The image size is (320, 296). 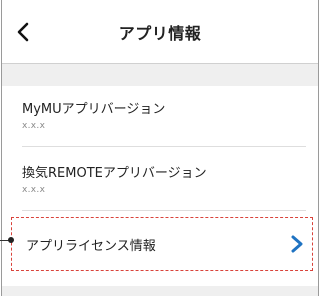 I want to click on license-label: アプリライセンス情報, so click(x=91, y=246).